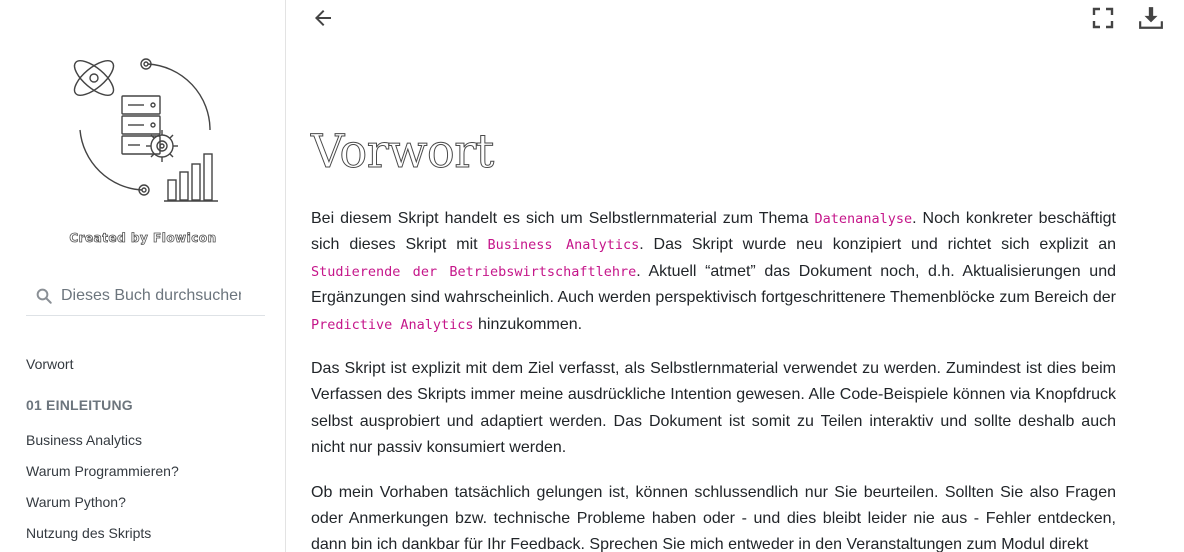  What do you see at coordinates (863, 219) in the screenshot?
I see `code-datenanalyse: Datenanalyse` at bounding box center [863, 219].